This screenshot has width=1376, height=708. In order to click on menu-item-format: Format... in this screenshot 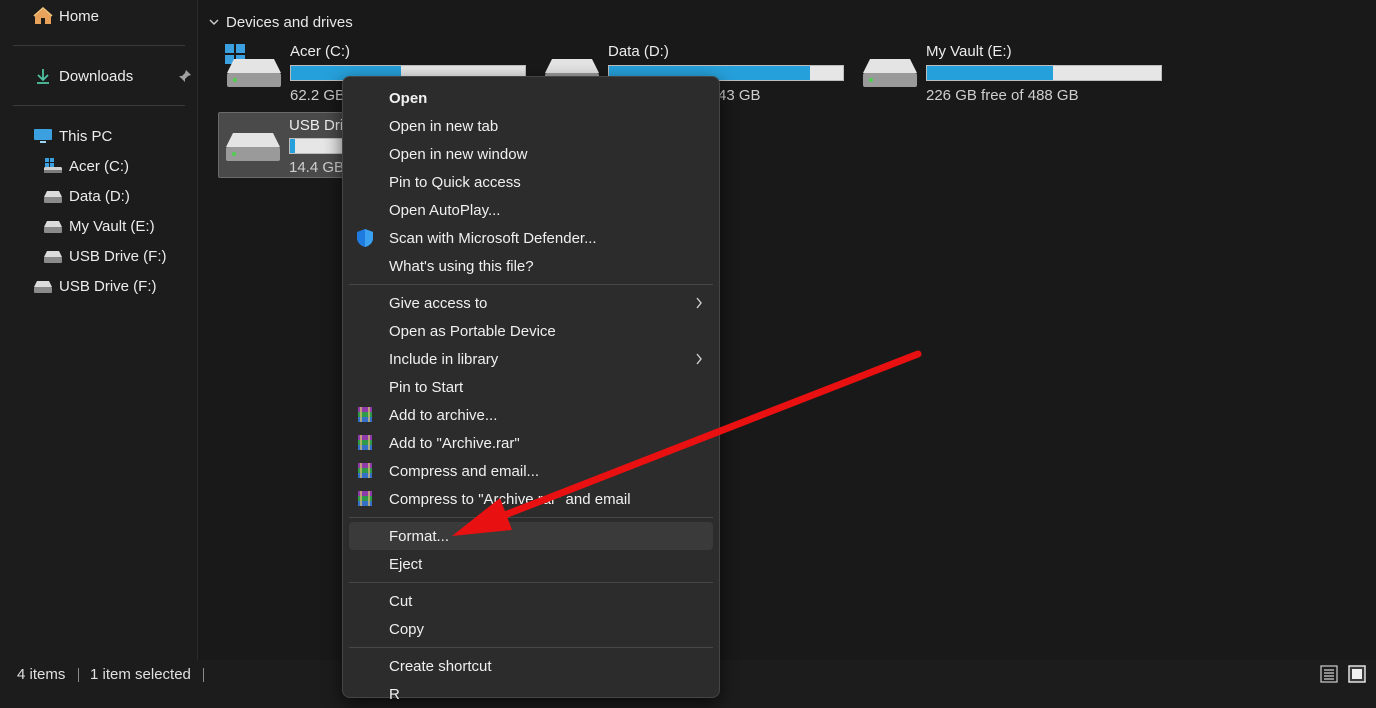, I will do `click(531, 536)`.